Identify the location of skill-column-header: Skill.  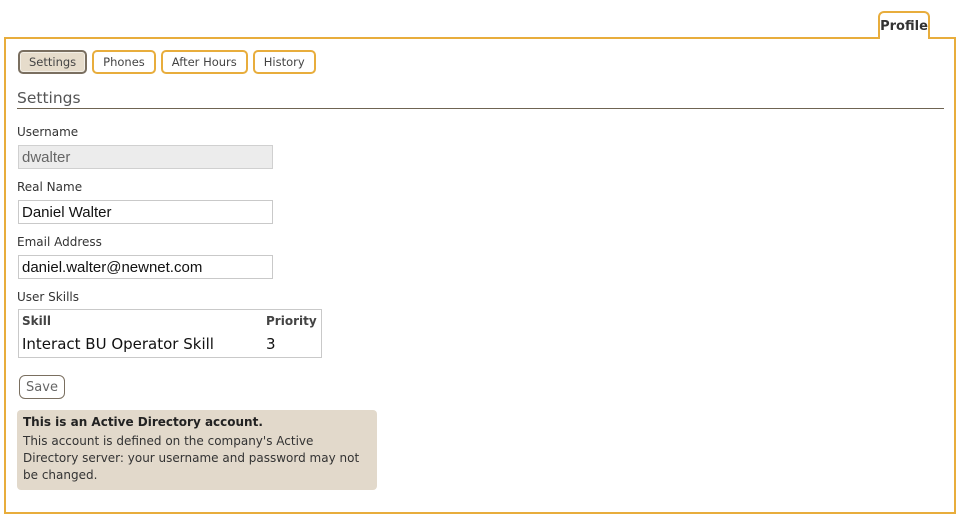
(36, 321).